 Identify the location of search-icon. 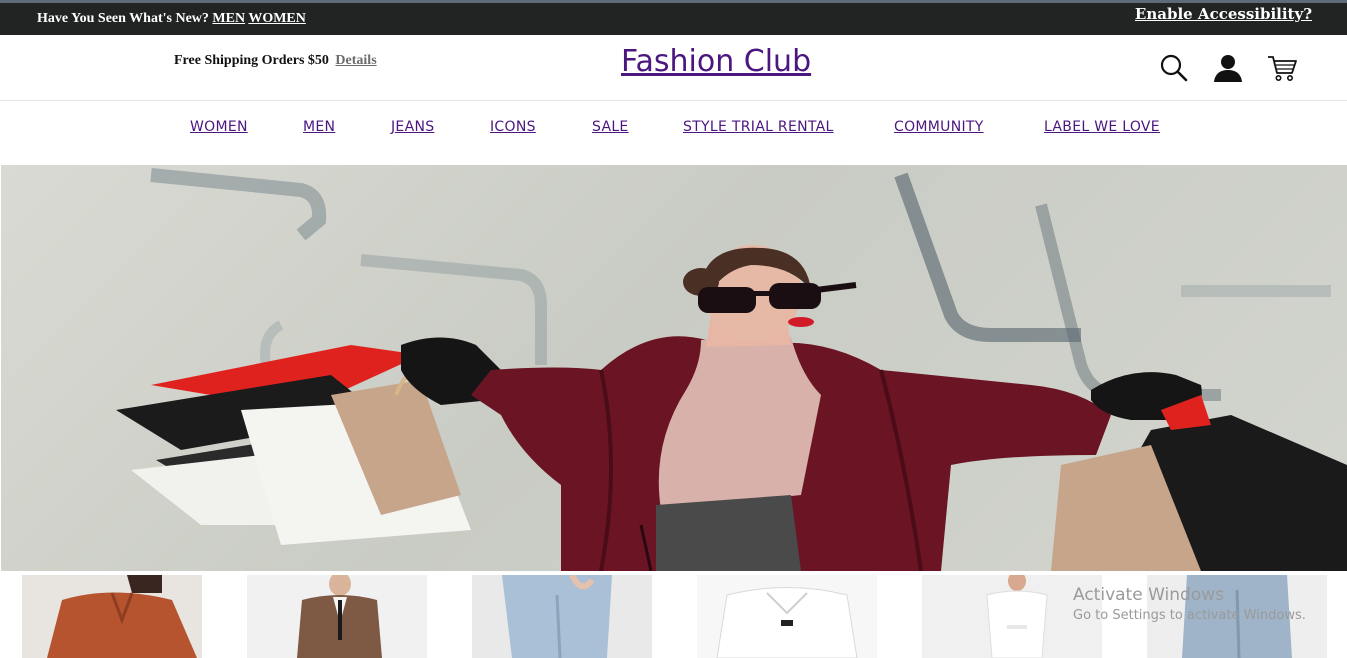
(1174, 68).